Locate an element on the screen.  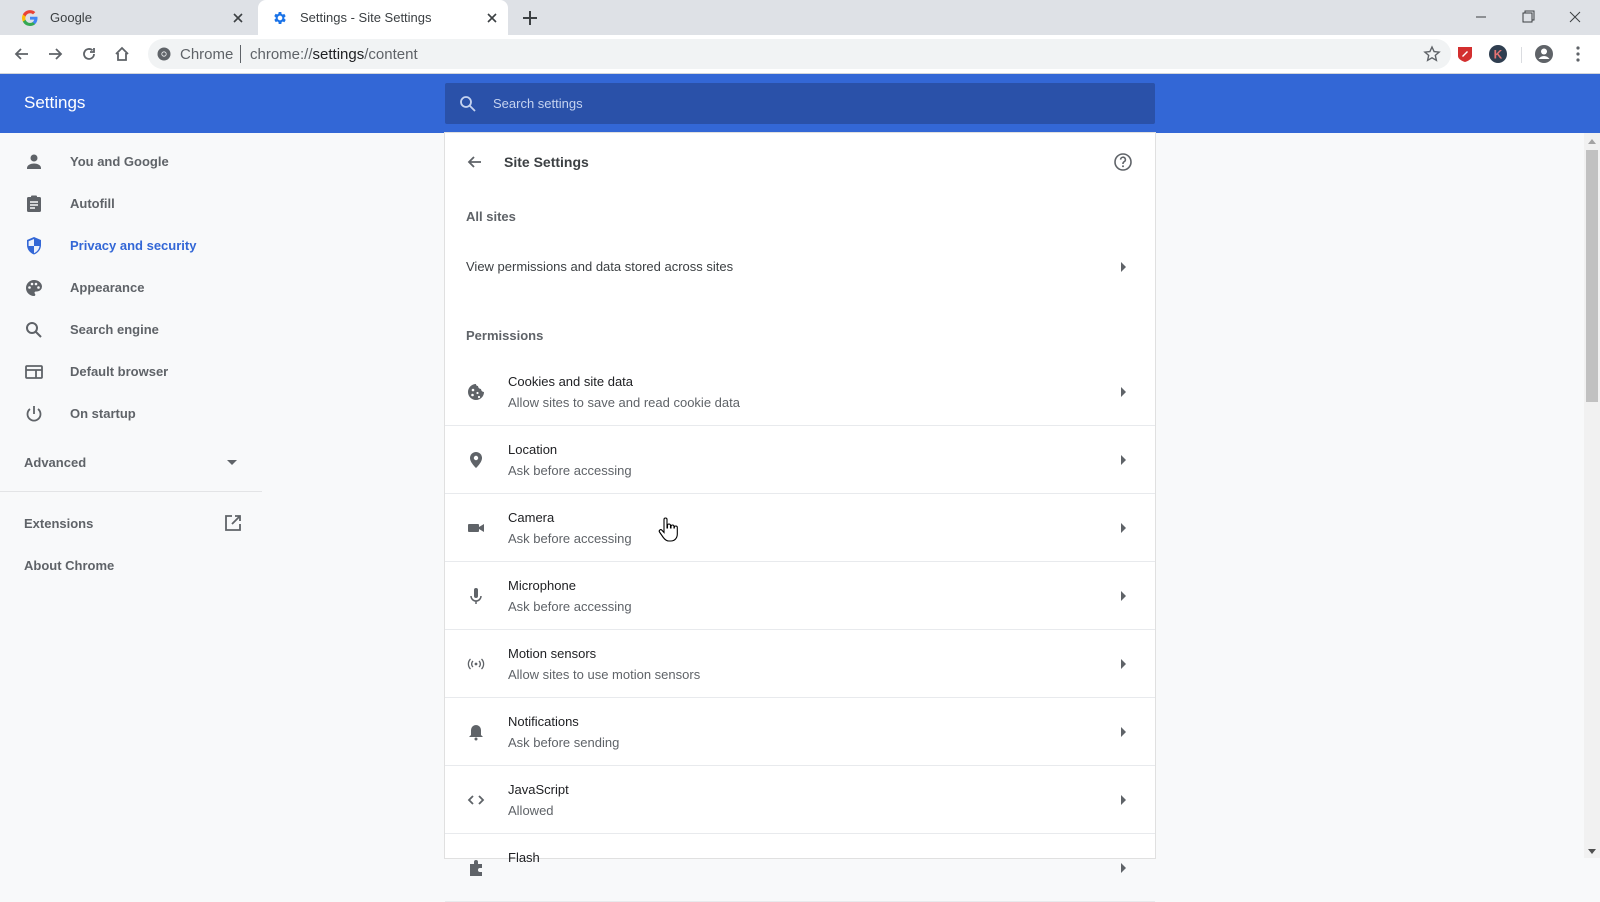
sidebar-item-you-and-google: You and Google is located at coordinates (131, 162).